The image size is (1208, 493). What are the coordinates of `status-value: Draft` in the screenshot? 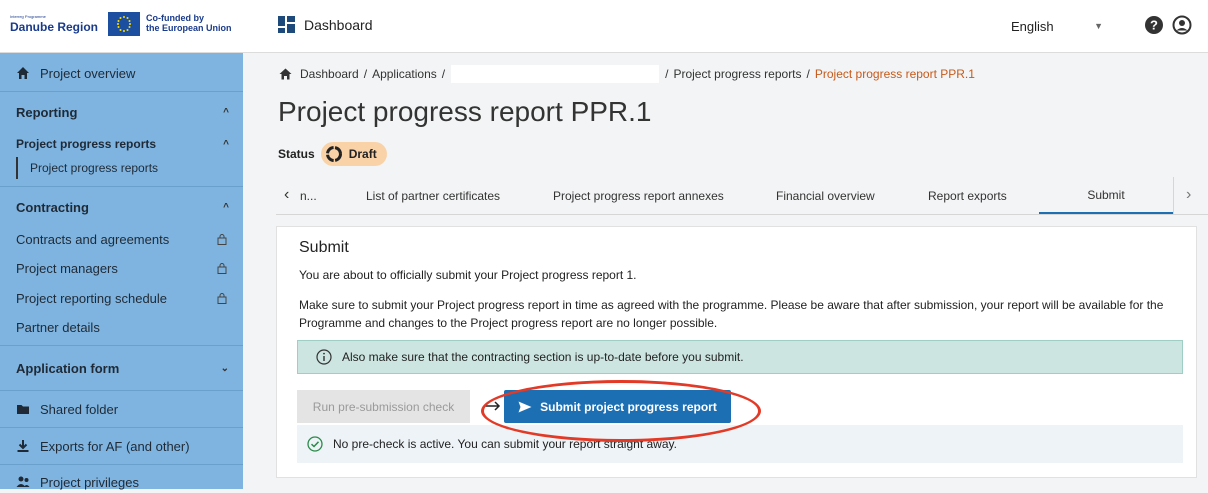 It's located at (362, 154).